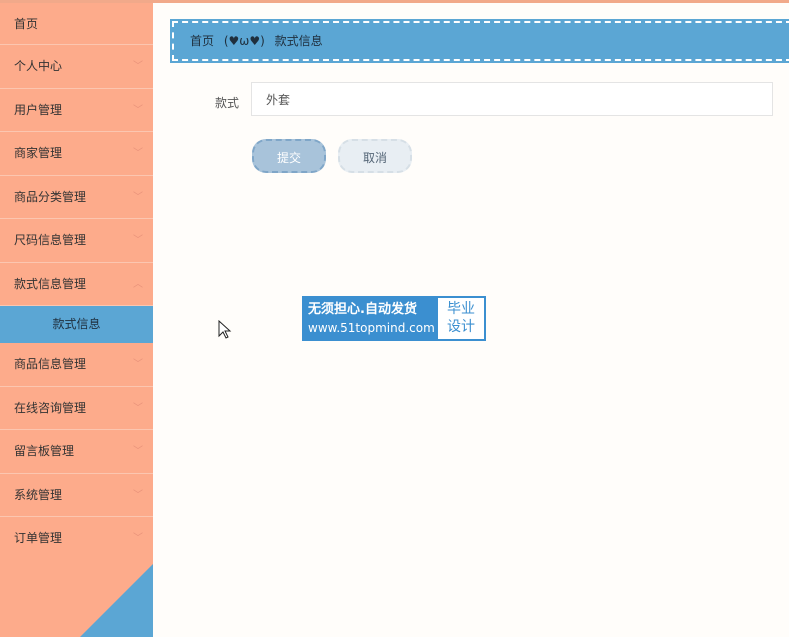 This screenshot has height=637, width=789. Describe the element at coordinates (461, 327) in the screenshot. I see `watermark-right2: 设计` at that location.